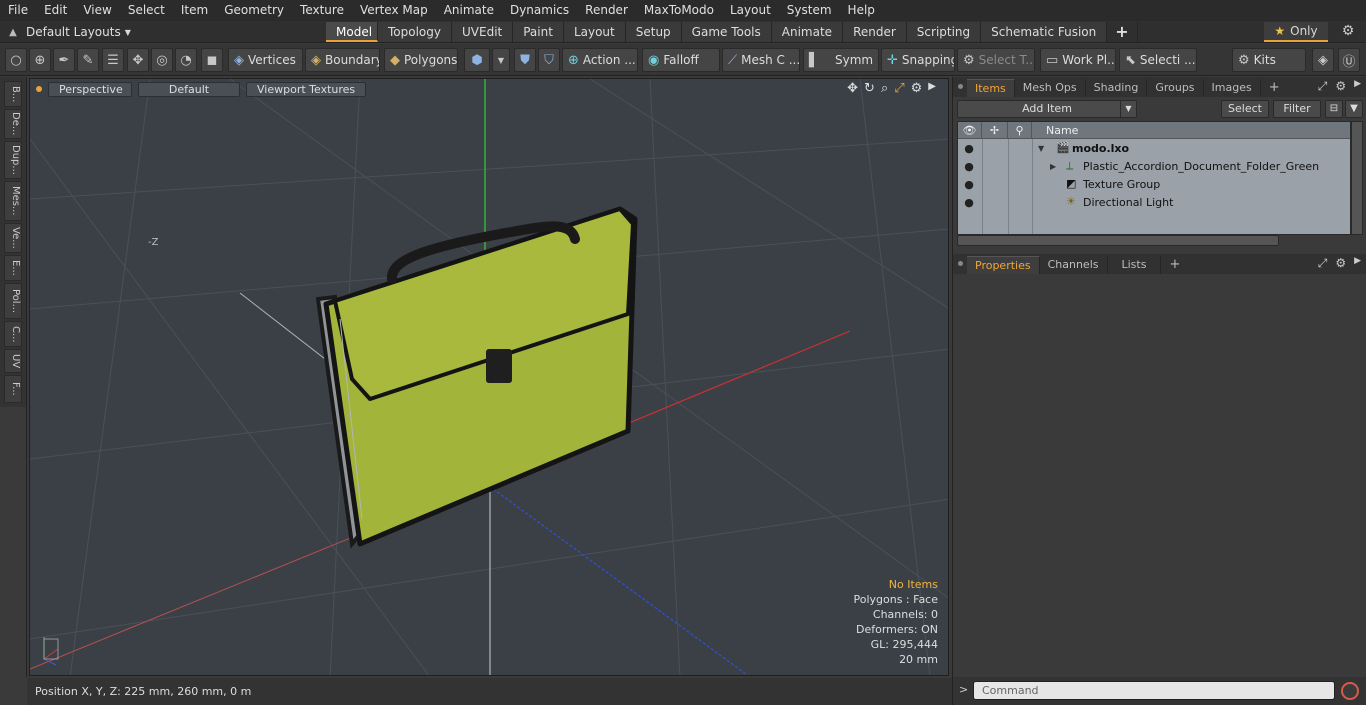 This screenshot has height=705, width=1366. Describe the element at coordinates (138, 60) in the screenshot. I see `transform-tool-button: ✥` at that location.